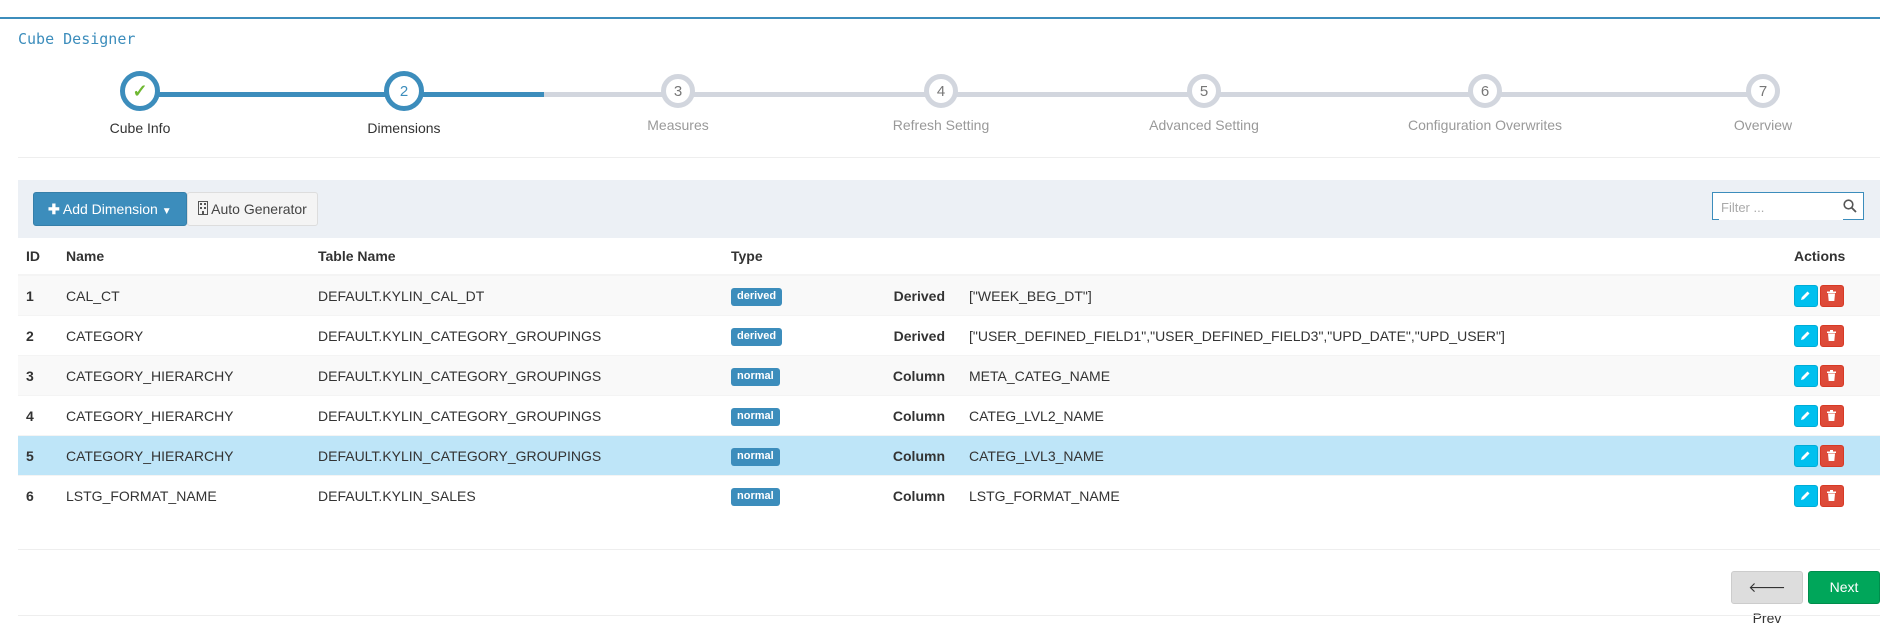  Describe the element at coordinates (184, 257) in the screenshot. I see `header-name: Name` at that location.